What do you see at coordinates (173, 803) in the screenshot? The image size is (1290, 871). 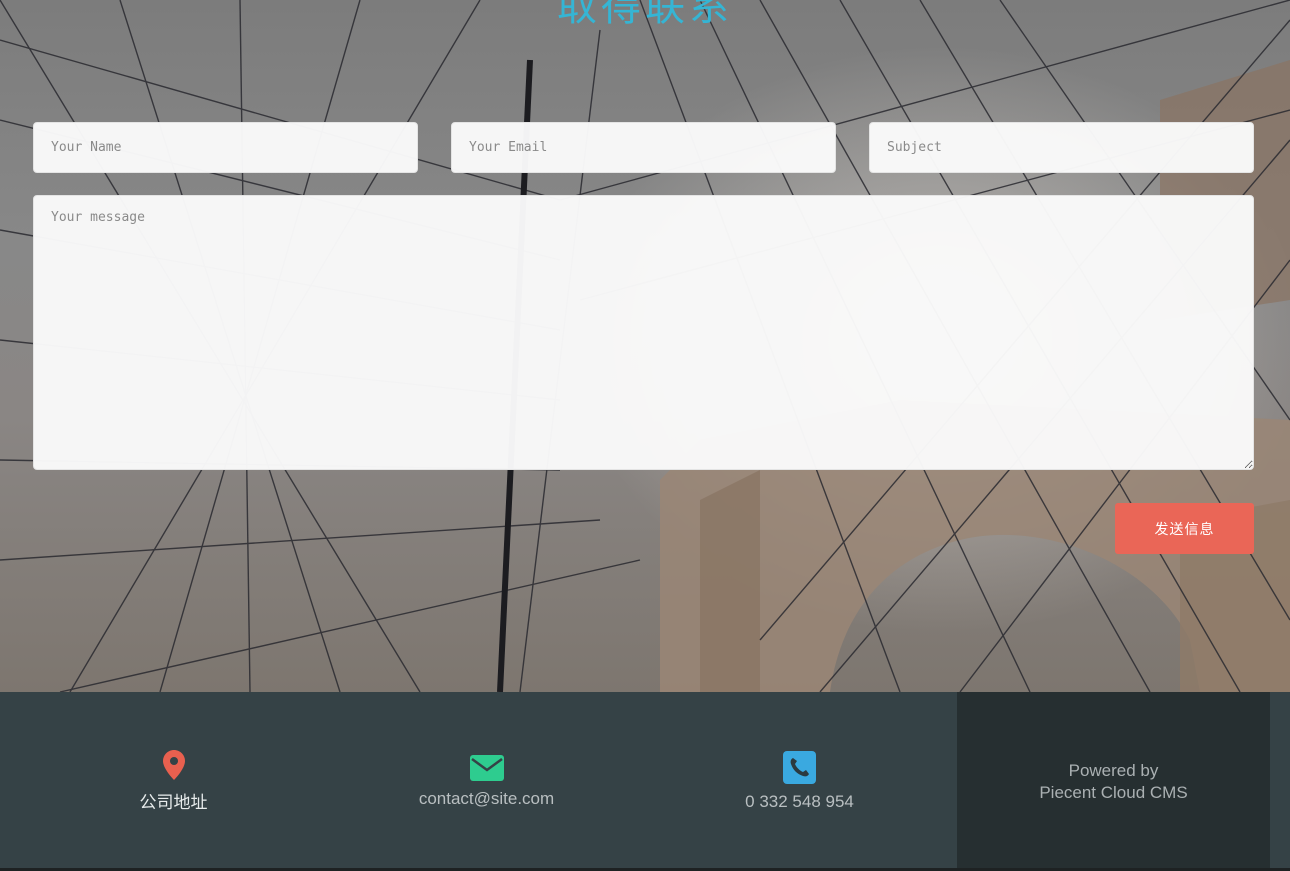 I see `address-text: 公司地址` at bounding box center [173, 803].